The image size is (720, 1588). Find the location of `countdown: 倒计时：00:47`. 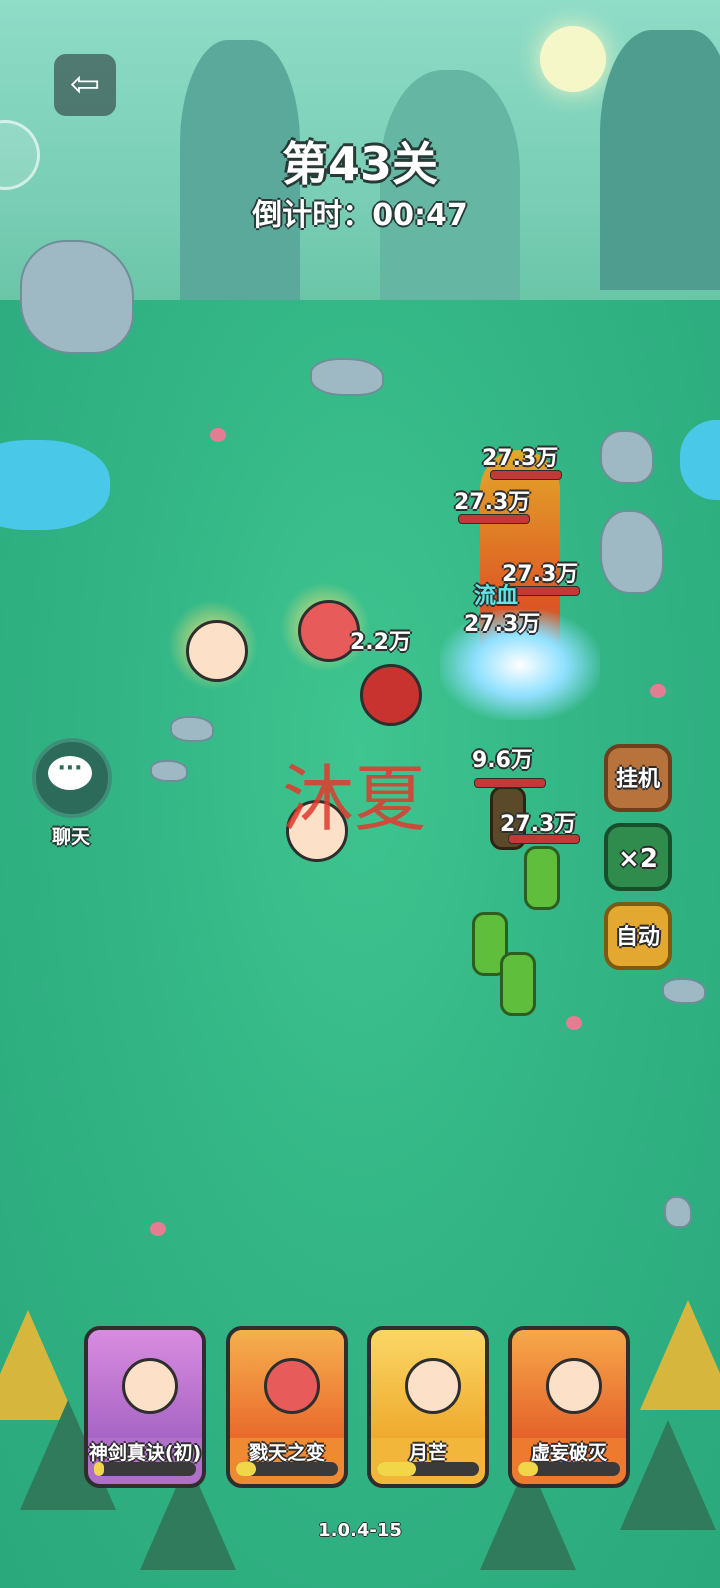

countdown: 倒计时：00:47 is located at coordinates (360, 212).